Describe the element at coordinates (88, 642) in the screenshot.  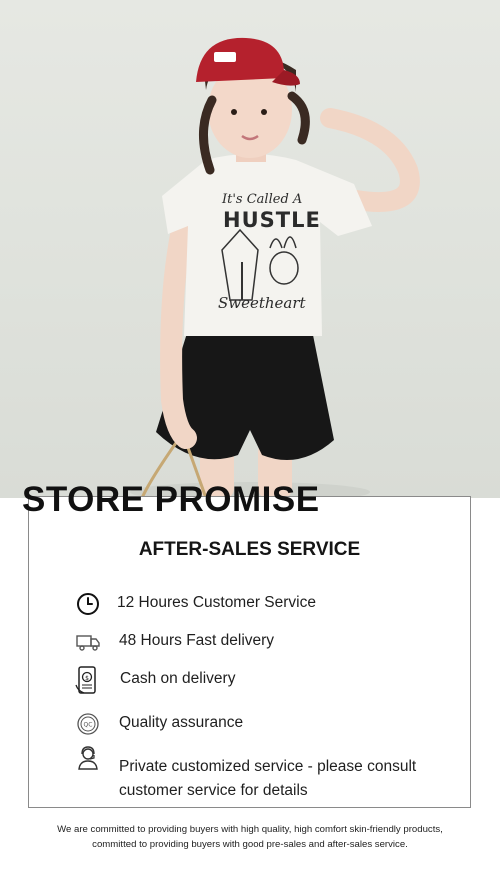
I see `delivery-truck-icon` at that location.